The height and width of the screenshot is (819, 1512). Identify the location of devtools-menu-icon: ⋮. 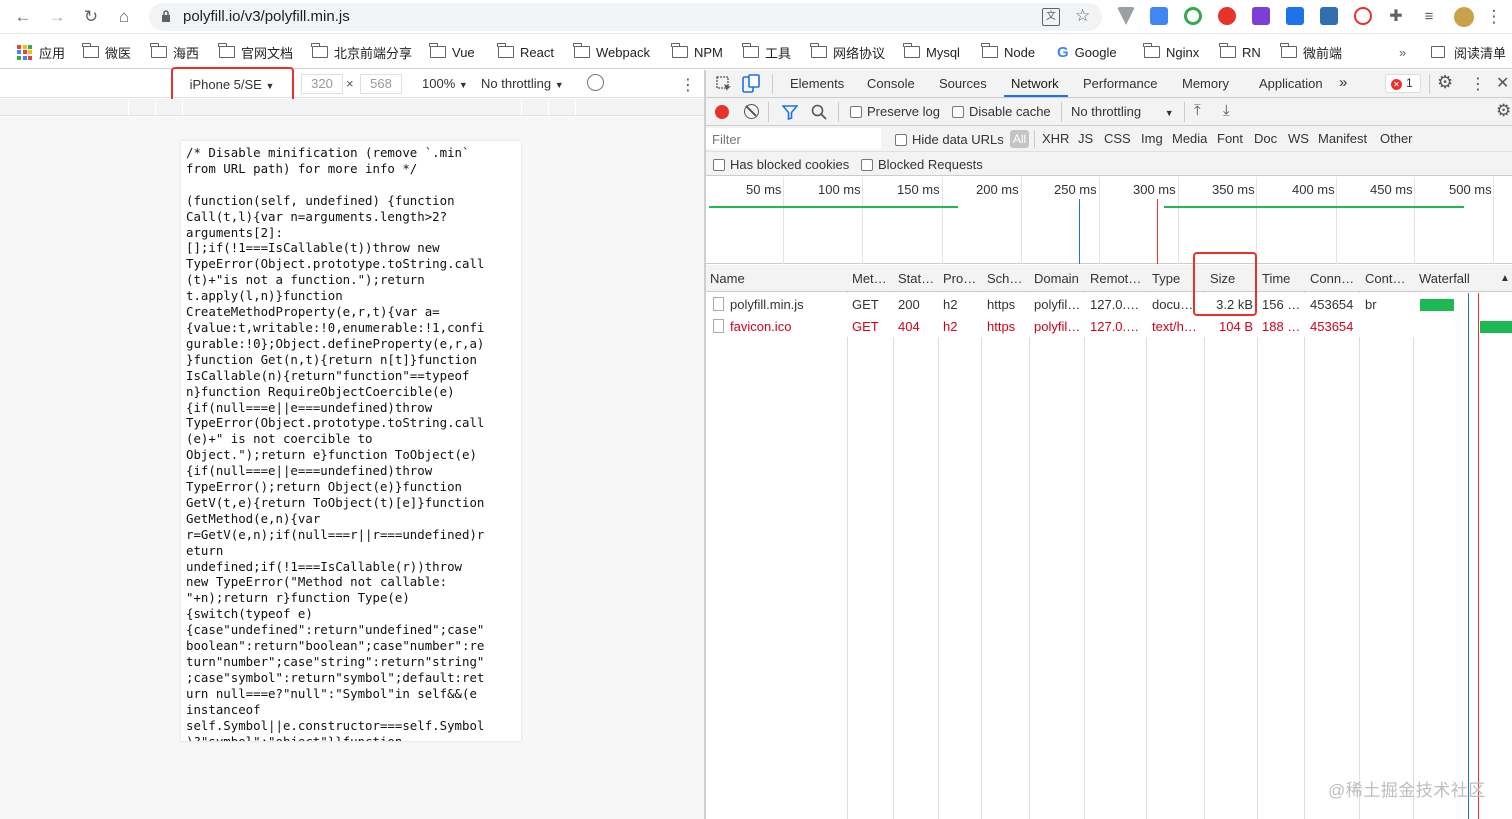
(1478, 84).